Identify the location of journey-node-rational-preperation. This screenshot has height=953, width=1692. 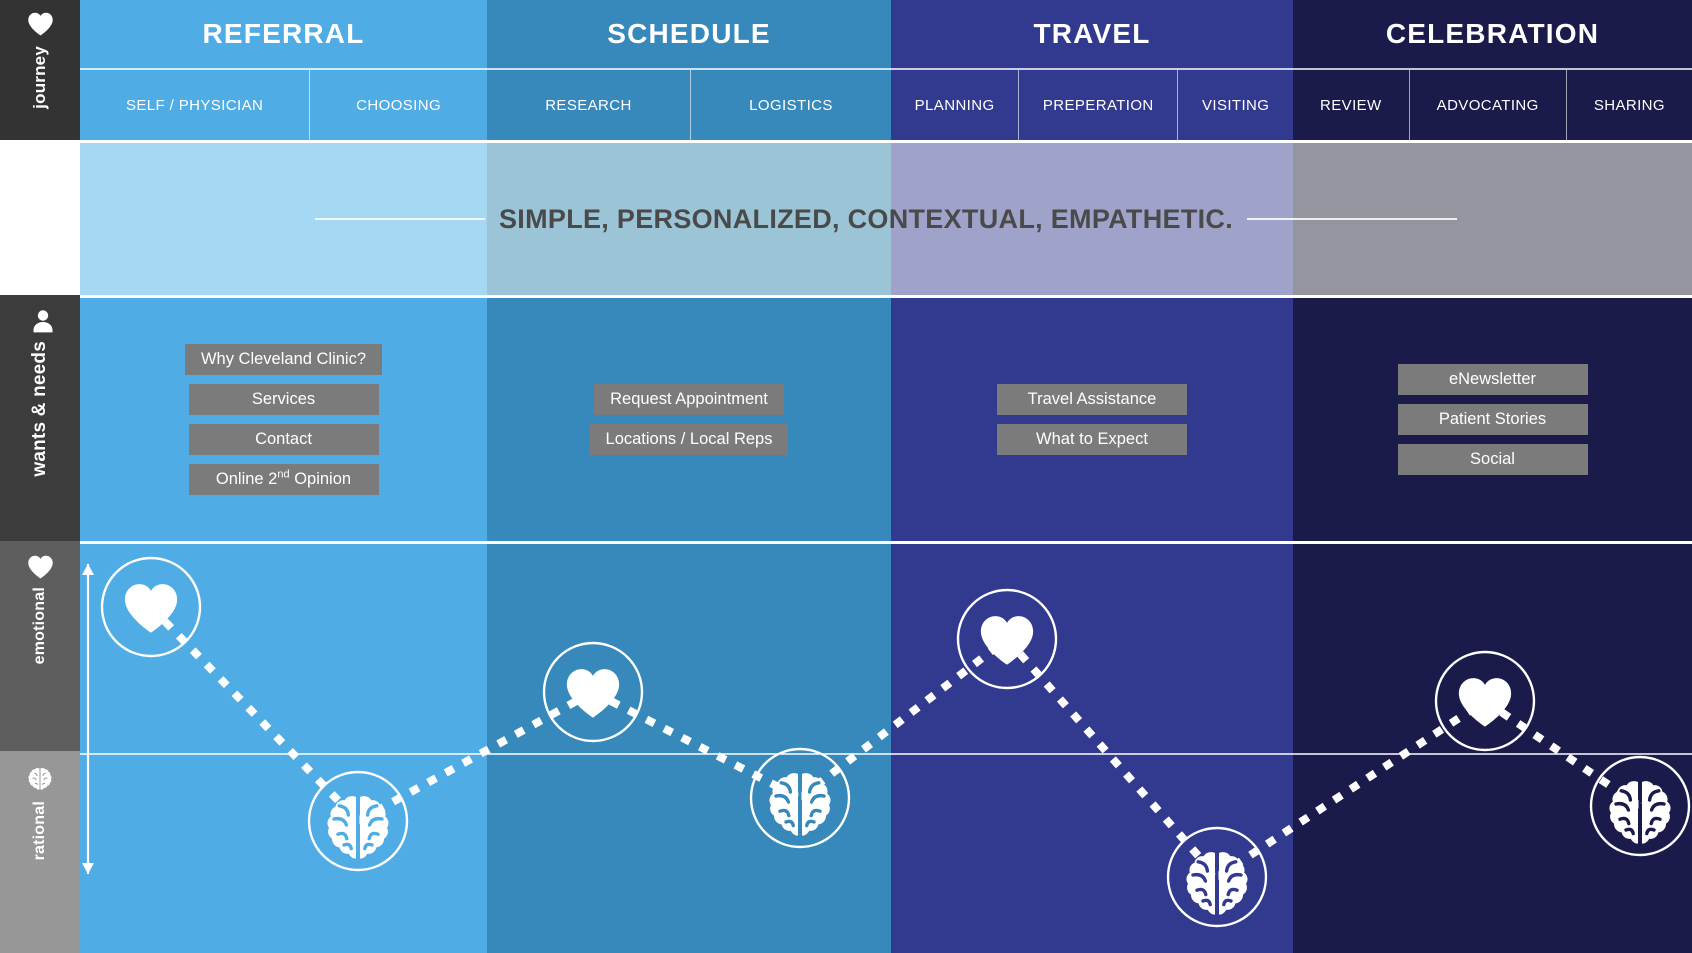
(1217, 877).